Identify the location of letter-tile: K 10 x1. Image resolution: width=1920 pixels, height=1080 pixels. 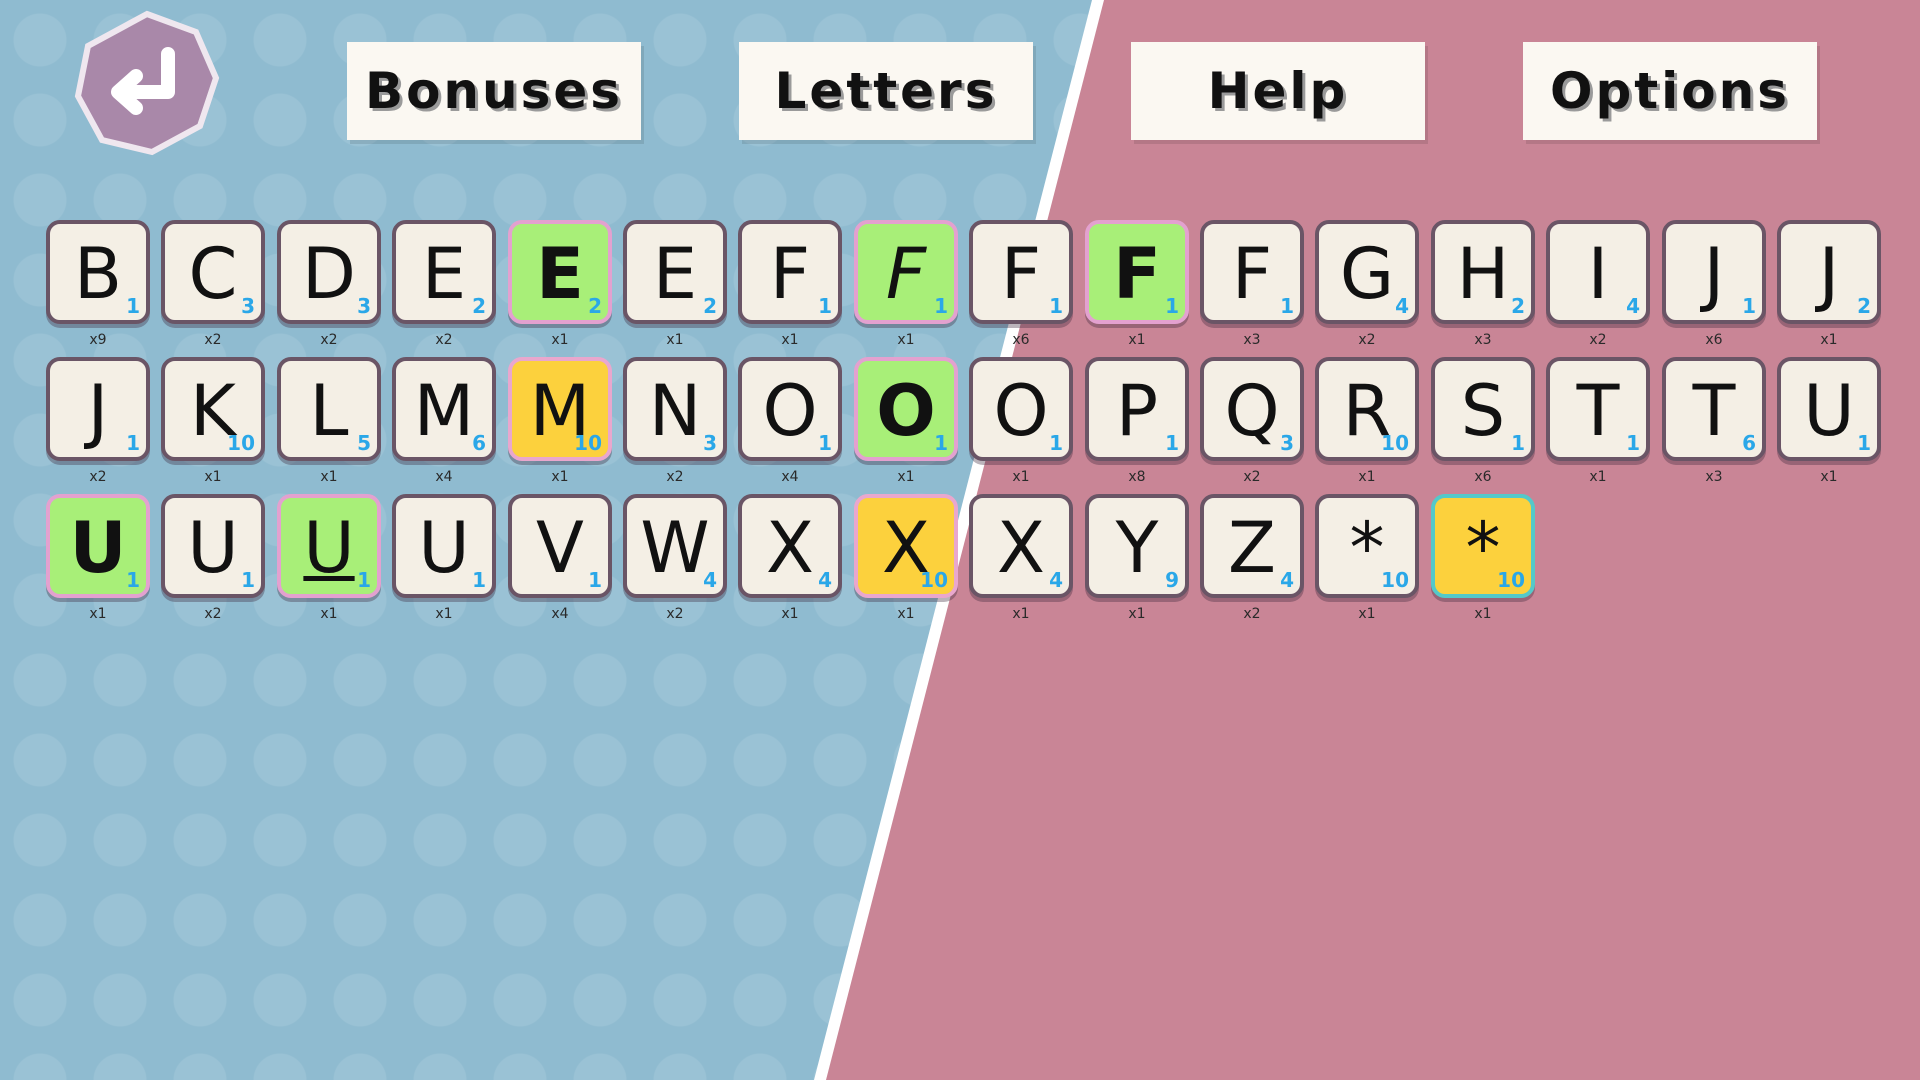
(215, 427).